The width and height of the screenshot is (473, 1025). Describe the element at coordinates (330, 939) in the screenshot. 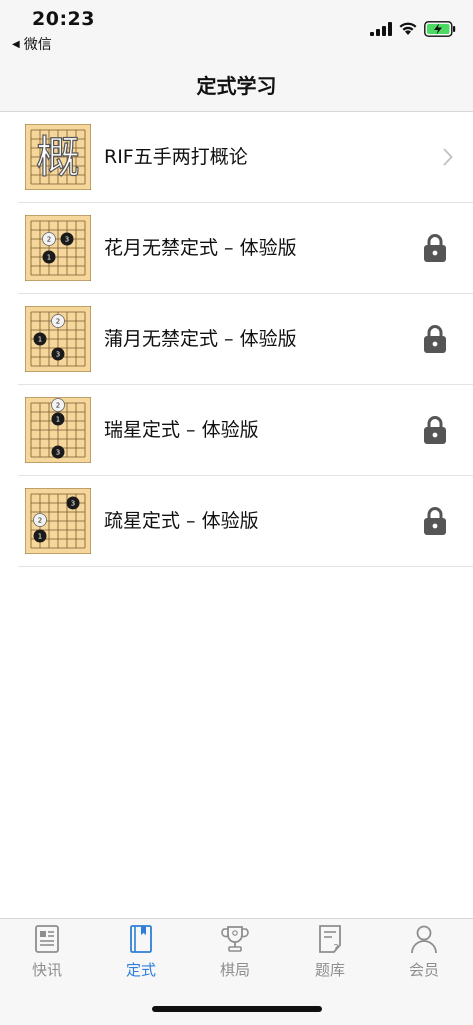

I see `question-doc-icon: ?` at that location.